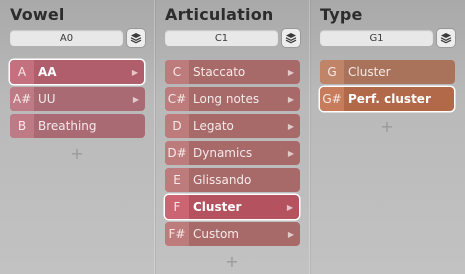 The height and width of the screenshot is (274, 465). I want to click on item-key: D#, so click(177, 153).